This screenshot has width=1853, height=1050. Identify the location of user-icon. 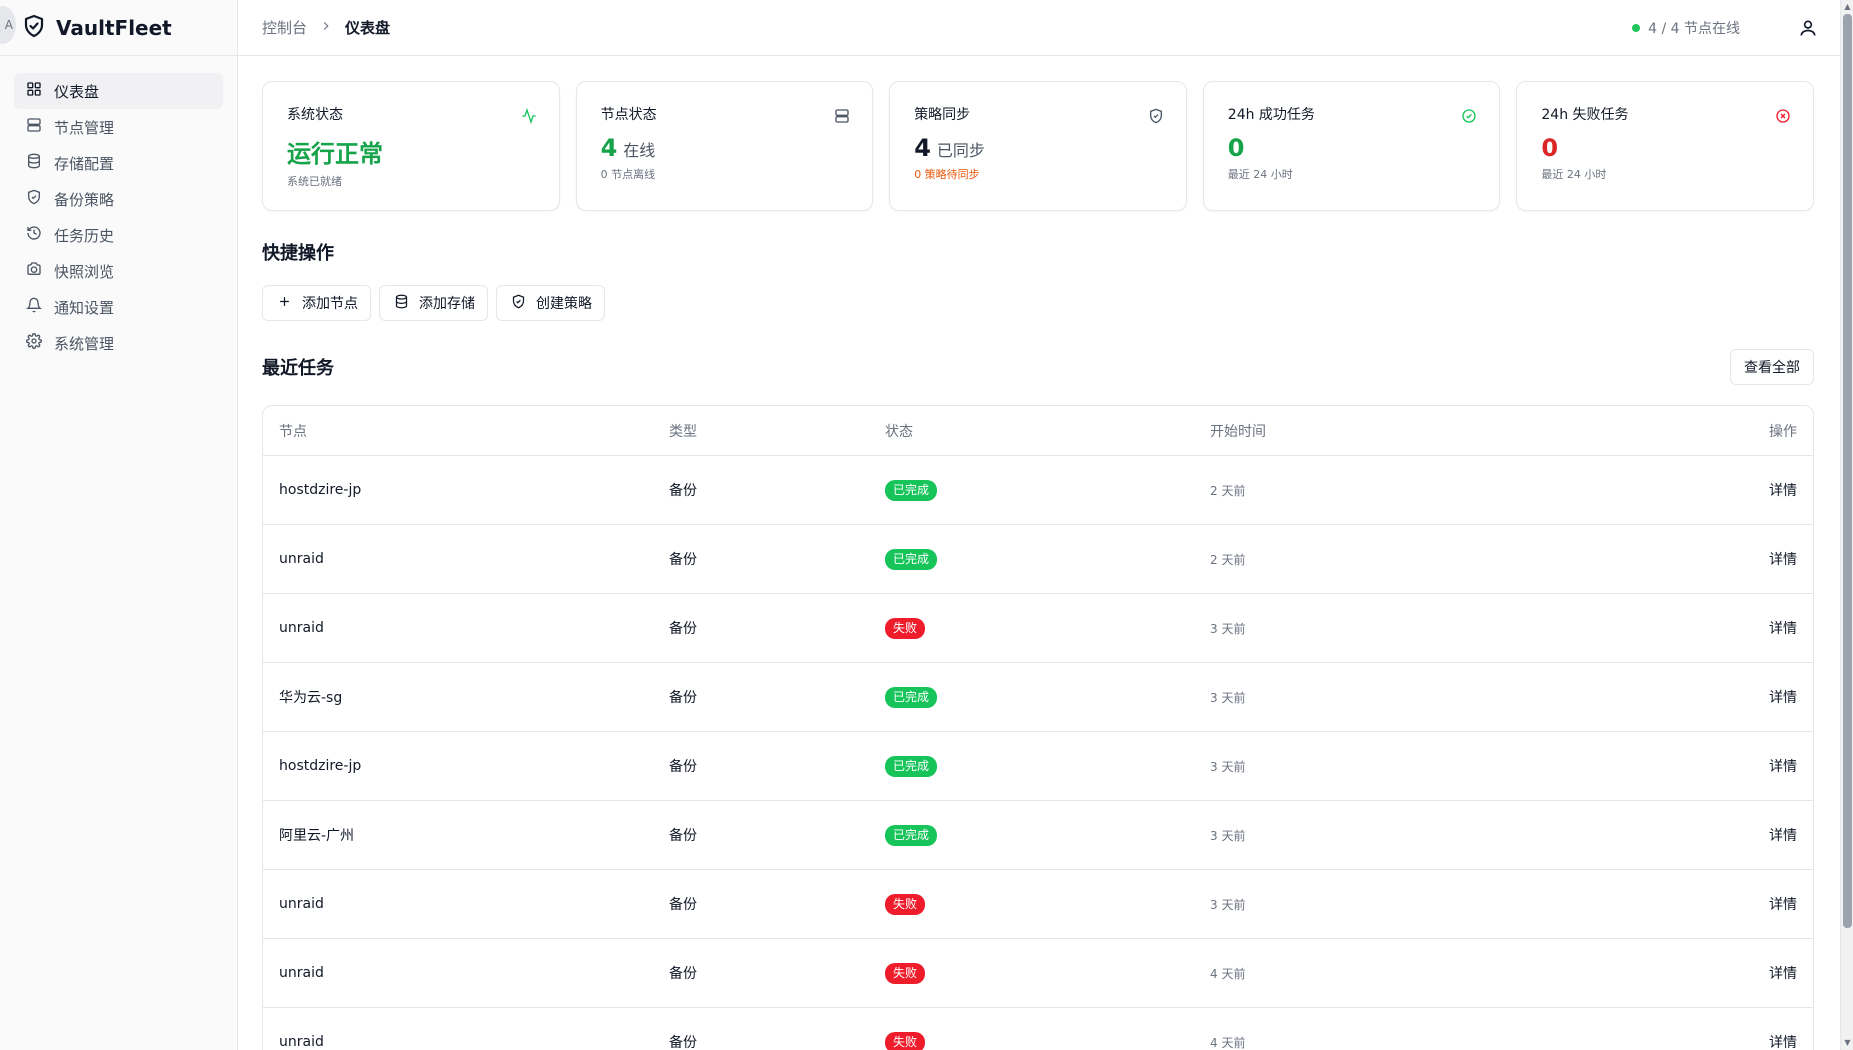
(1808, 28).